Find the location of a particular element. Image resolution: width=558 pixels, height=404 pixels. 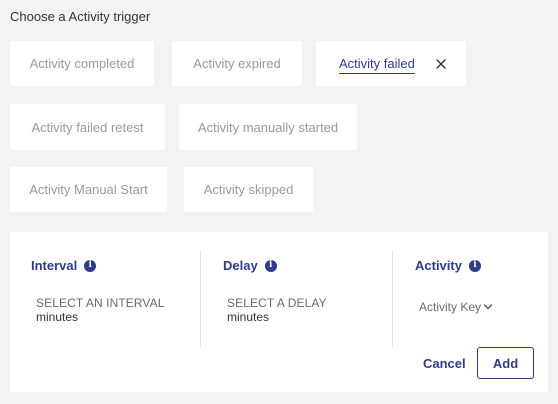

trigger-label: Activity manually started is located at coordinates (268, 127).